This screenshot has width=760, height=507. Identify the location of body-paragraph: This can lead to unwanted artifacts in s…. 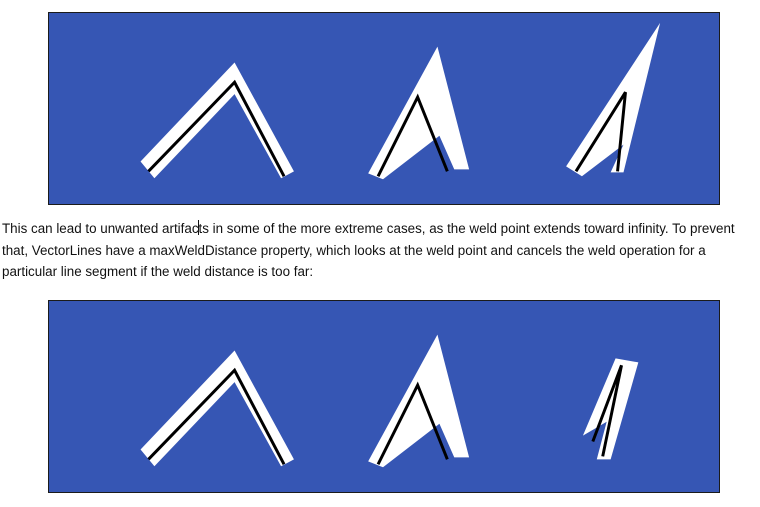
(378, 250).